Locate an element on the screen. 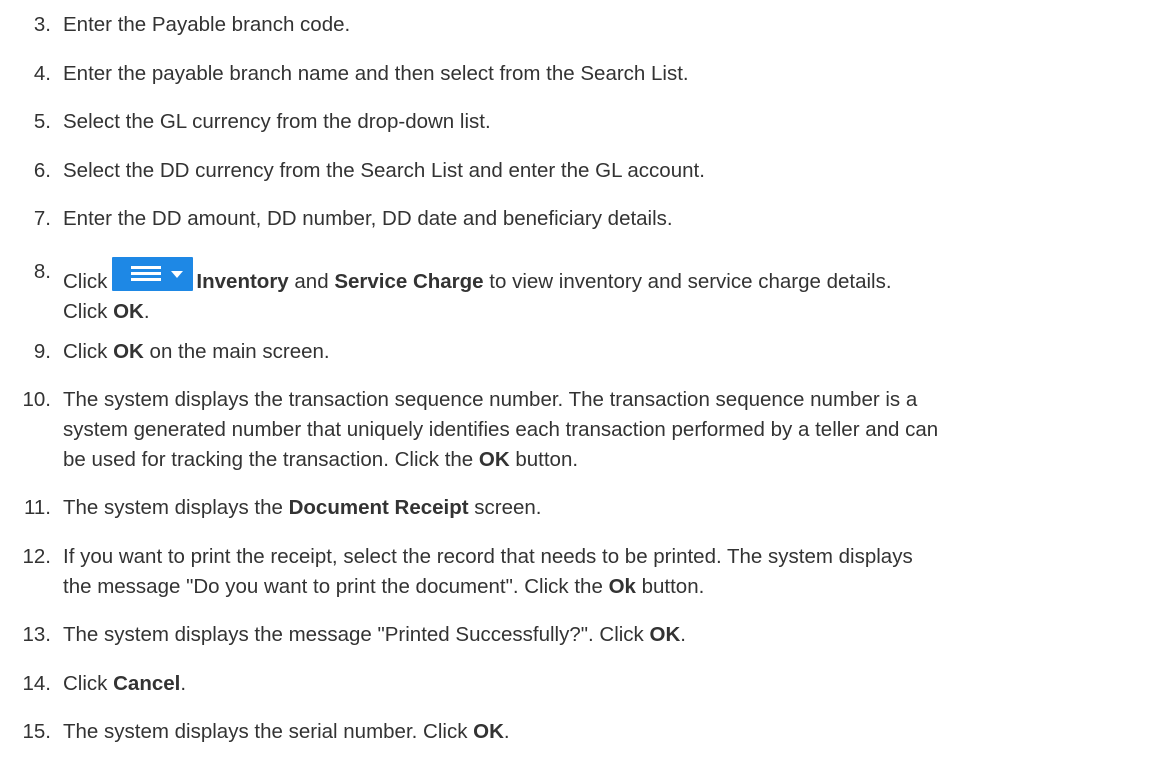 The width and height of the screenshot is (1161, 769). and-text: and is located at coordinates (311, 281).